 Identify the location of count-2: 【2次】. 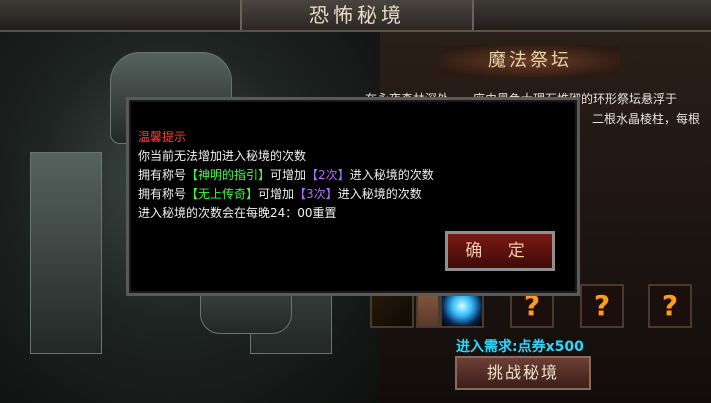
(328, 175).